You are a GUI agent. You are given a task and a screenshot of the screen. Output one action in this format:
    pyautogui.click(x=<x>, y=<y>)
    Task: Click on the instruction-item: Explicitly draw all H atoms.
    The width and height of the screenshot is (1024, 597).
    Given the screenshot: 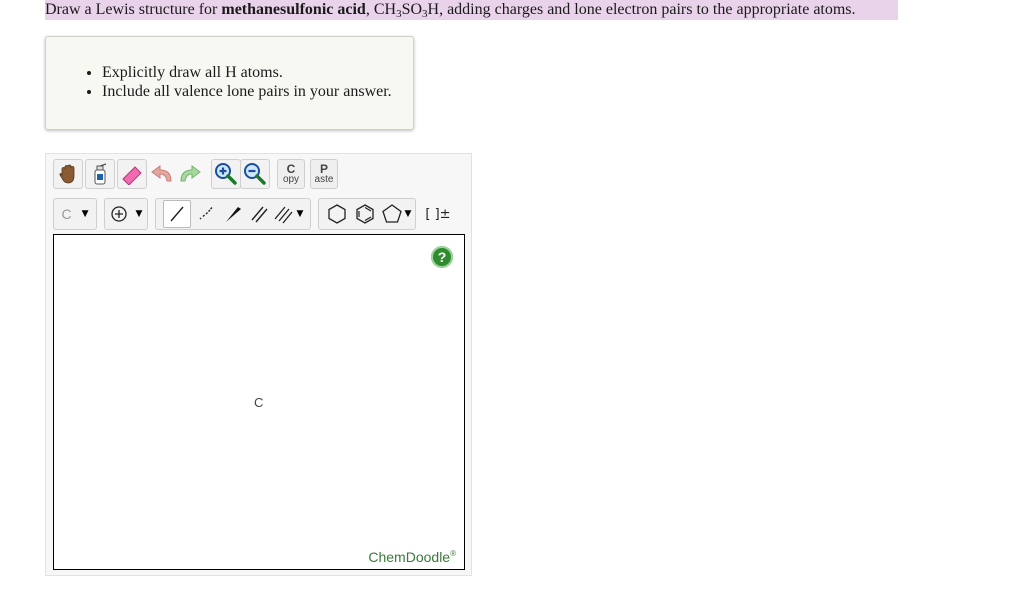 What is the action you would take?
    pyautogui.click(x=257, y=72)
    